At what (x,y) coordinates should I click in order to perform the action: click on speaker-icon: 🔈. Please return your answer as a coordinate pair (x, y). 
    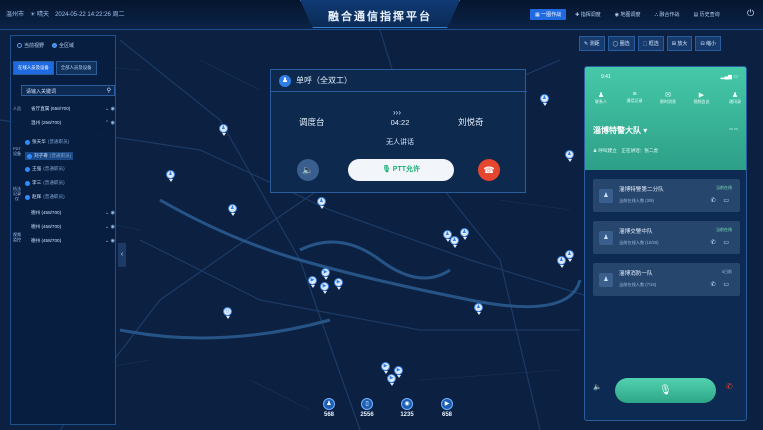
    Looking at the image, I should click on (597, 387).